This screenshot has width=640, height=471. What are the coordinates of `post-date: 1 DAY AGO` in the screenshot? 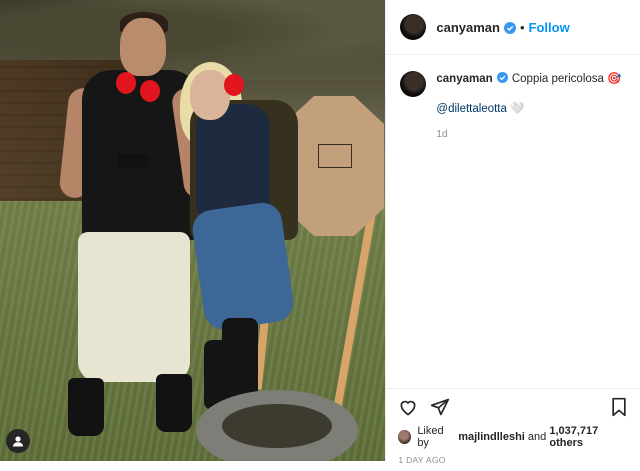 It's located at (422, 460).